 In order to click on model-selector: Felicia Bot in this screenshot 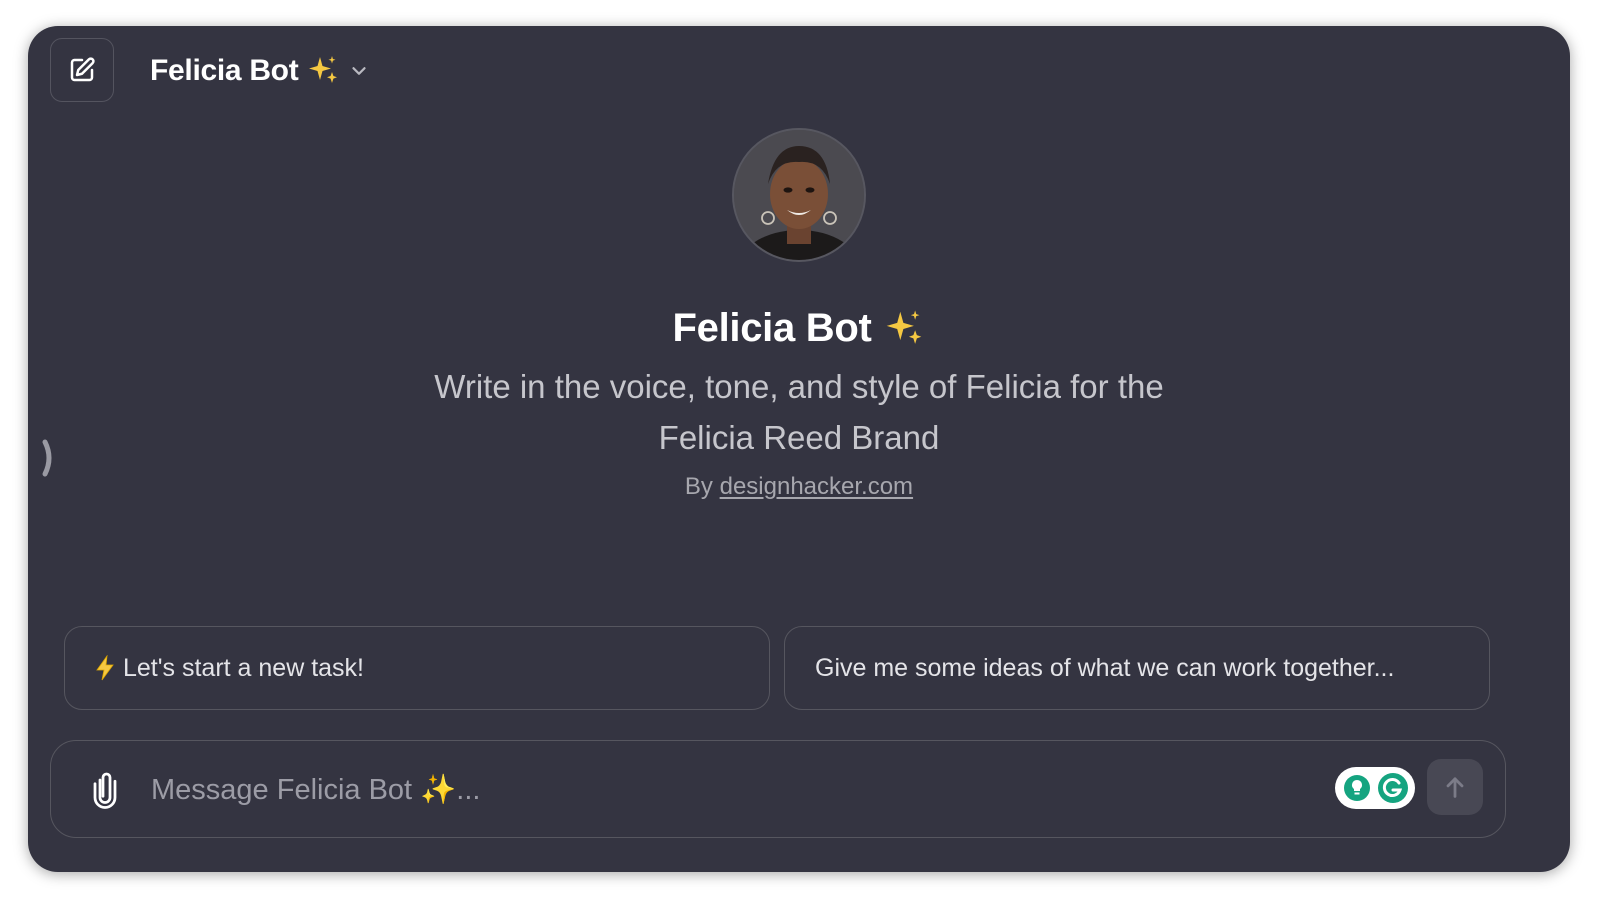, I will do `click(260, 71)`.